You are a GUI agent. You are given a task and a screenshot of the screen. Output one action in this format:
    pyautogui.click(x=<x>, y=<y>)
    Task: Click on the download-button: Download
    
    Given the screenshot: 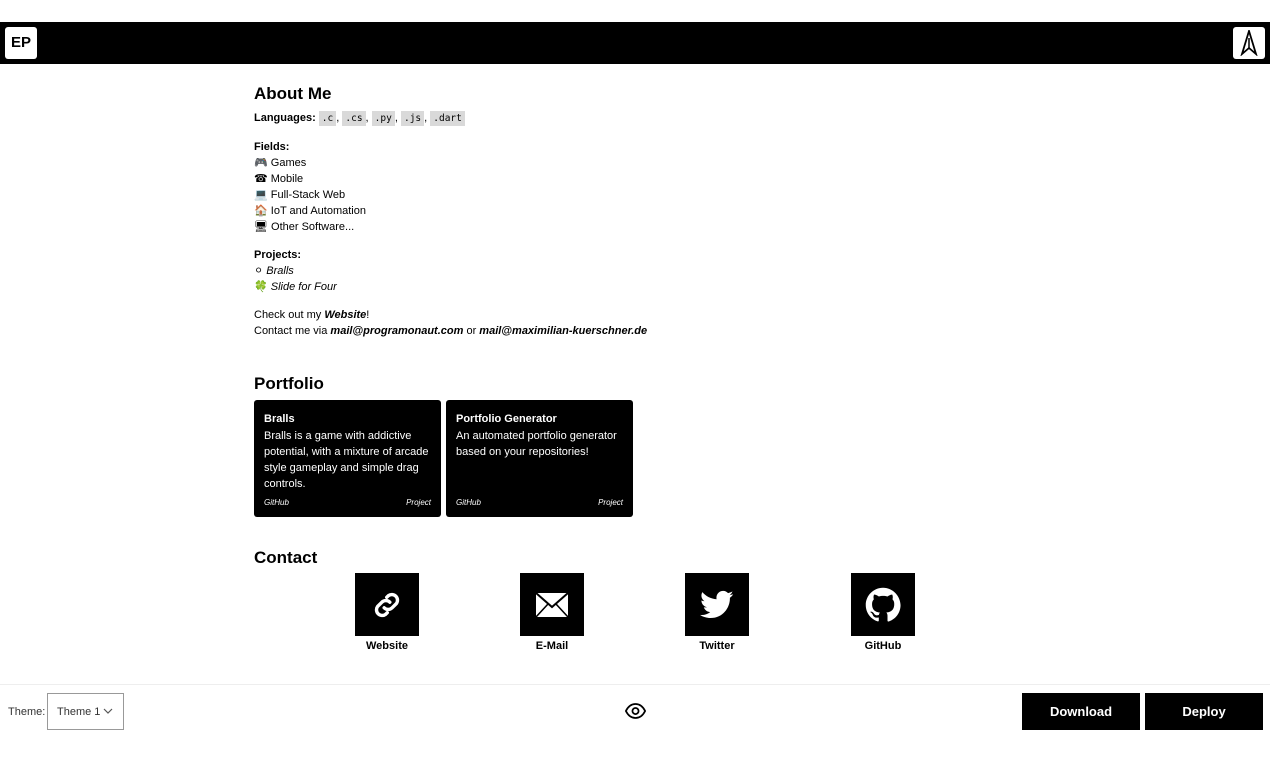 What is the action you would take?
    pyautogui.click(x=1081, y=711)
    